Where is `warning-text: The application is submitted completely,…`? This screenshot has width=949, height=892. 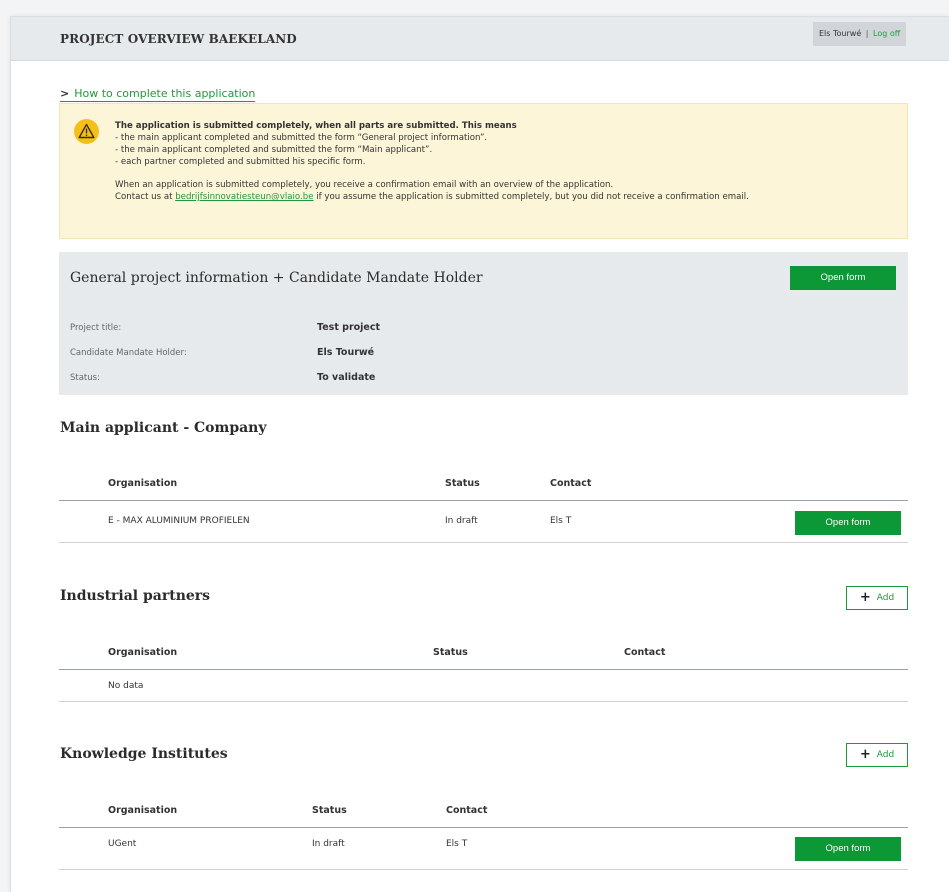
warning-text: The application is submitted completely,… is located at coordinates (505, 161).